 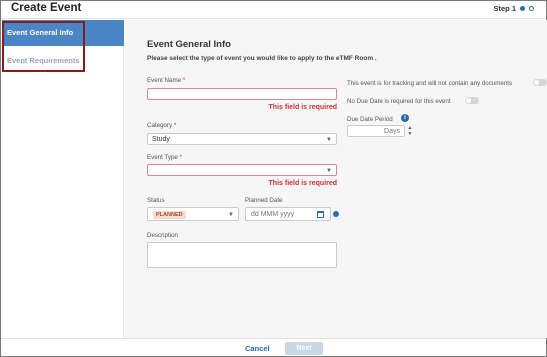 What do you see at coordinates (242, 94) in the screenshot?
I see `event-name-input` at bounding box center [242, 94].